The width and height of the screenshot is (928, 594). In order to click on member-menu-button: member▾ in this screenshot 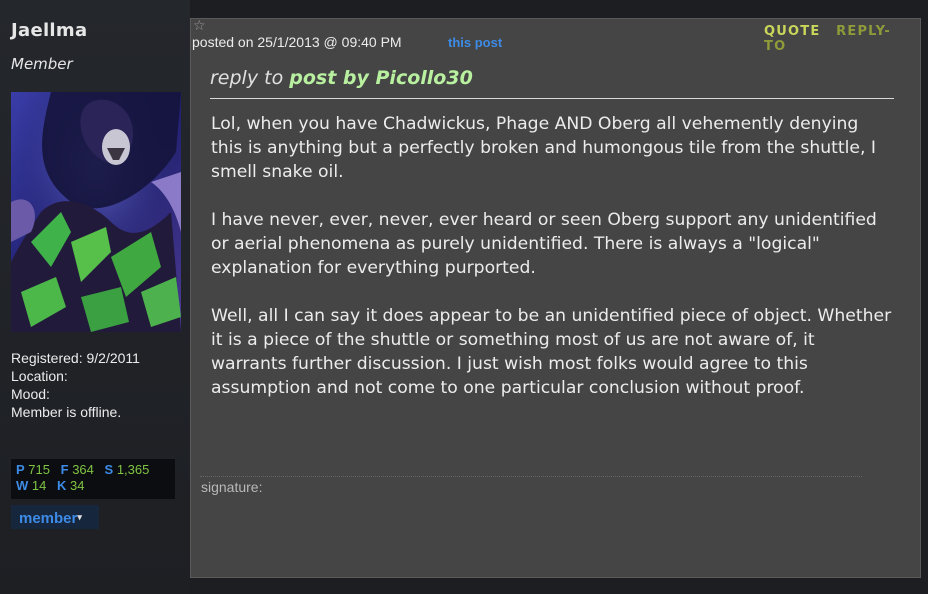, I will do `click(55, 517)`.